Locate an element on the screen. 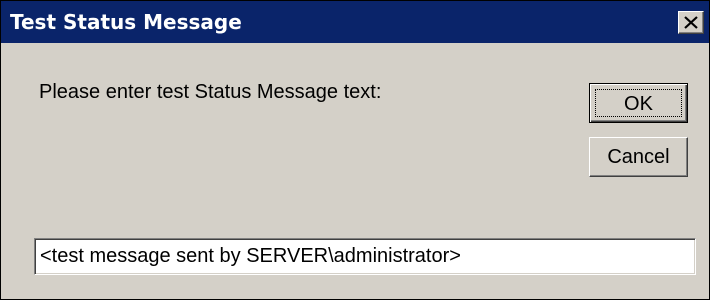  cancel-button: Cancel is located at coordinates (638, 157).